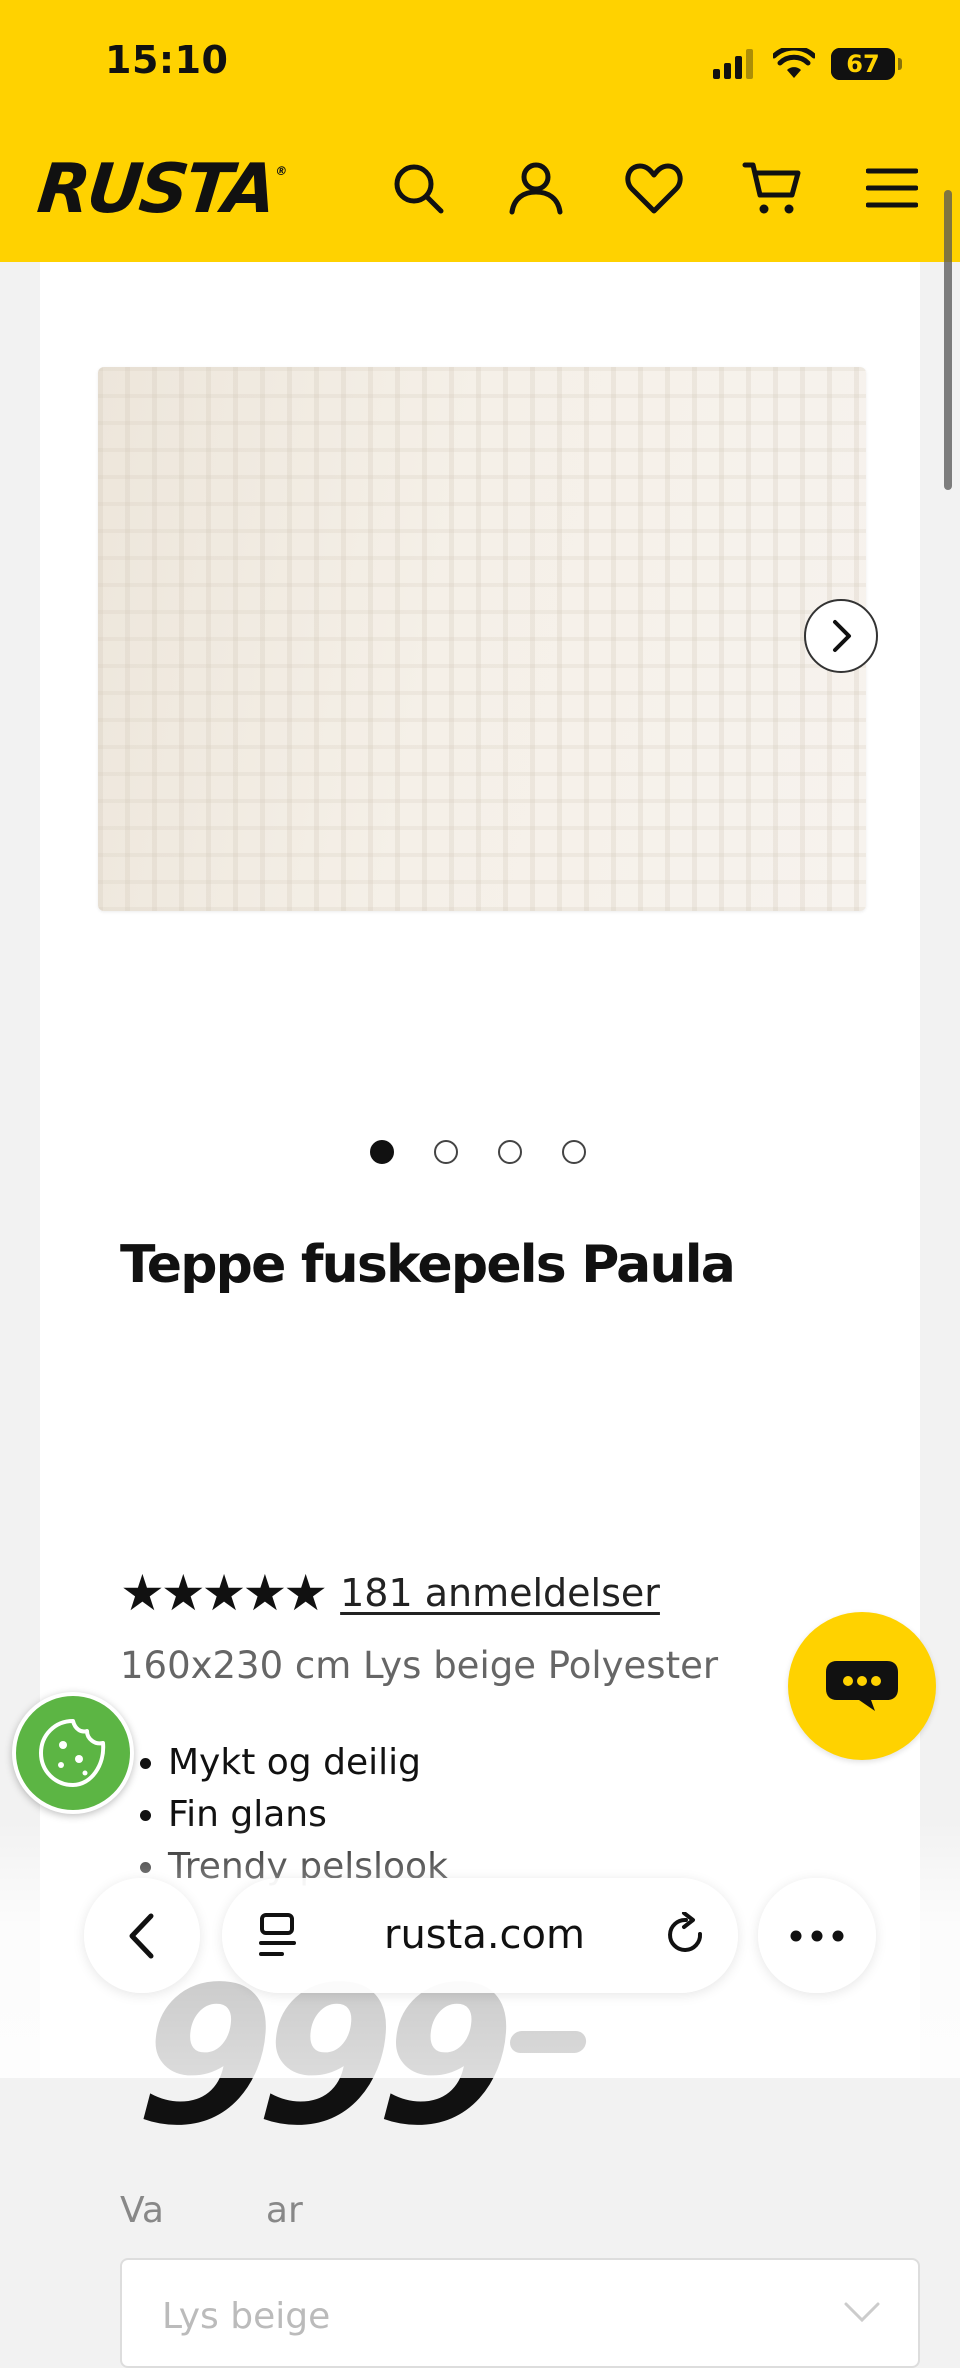  What do you see at coordinates (279, 171) in the screenshot?
I see `logo-registered-mark: ®` at bounding box center [279, 171].